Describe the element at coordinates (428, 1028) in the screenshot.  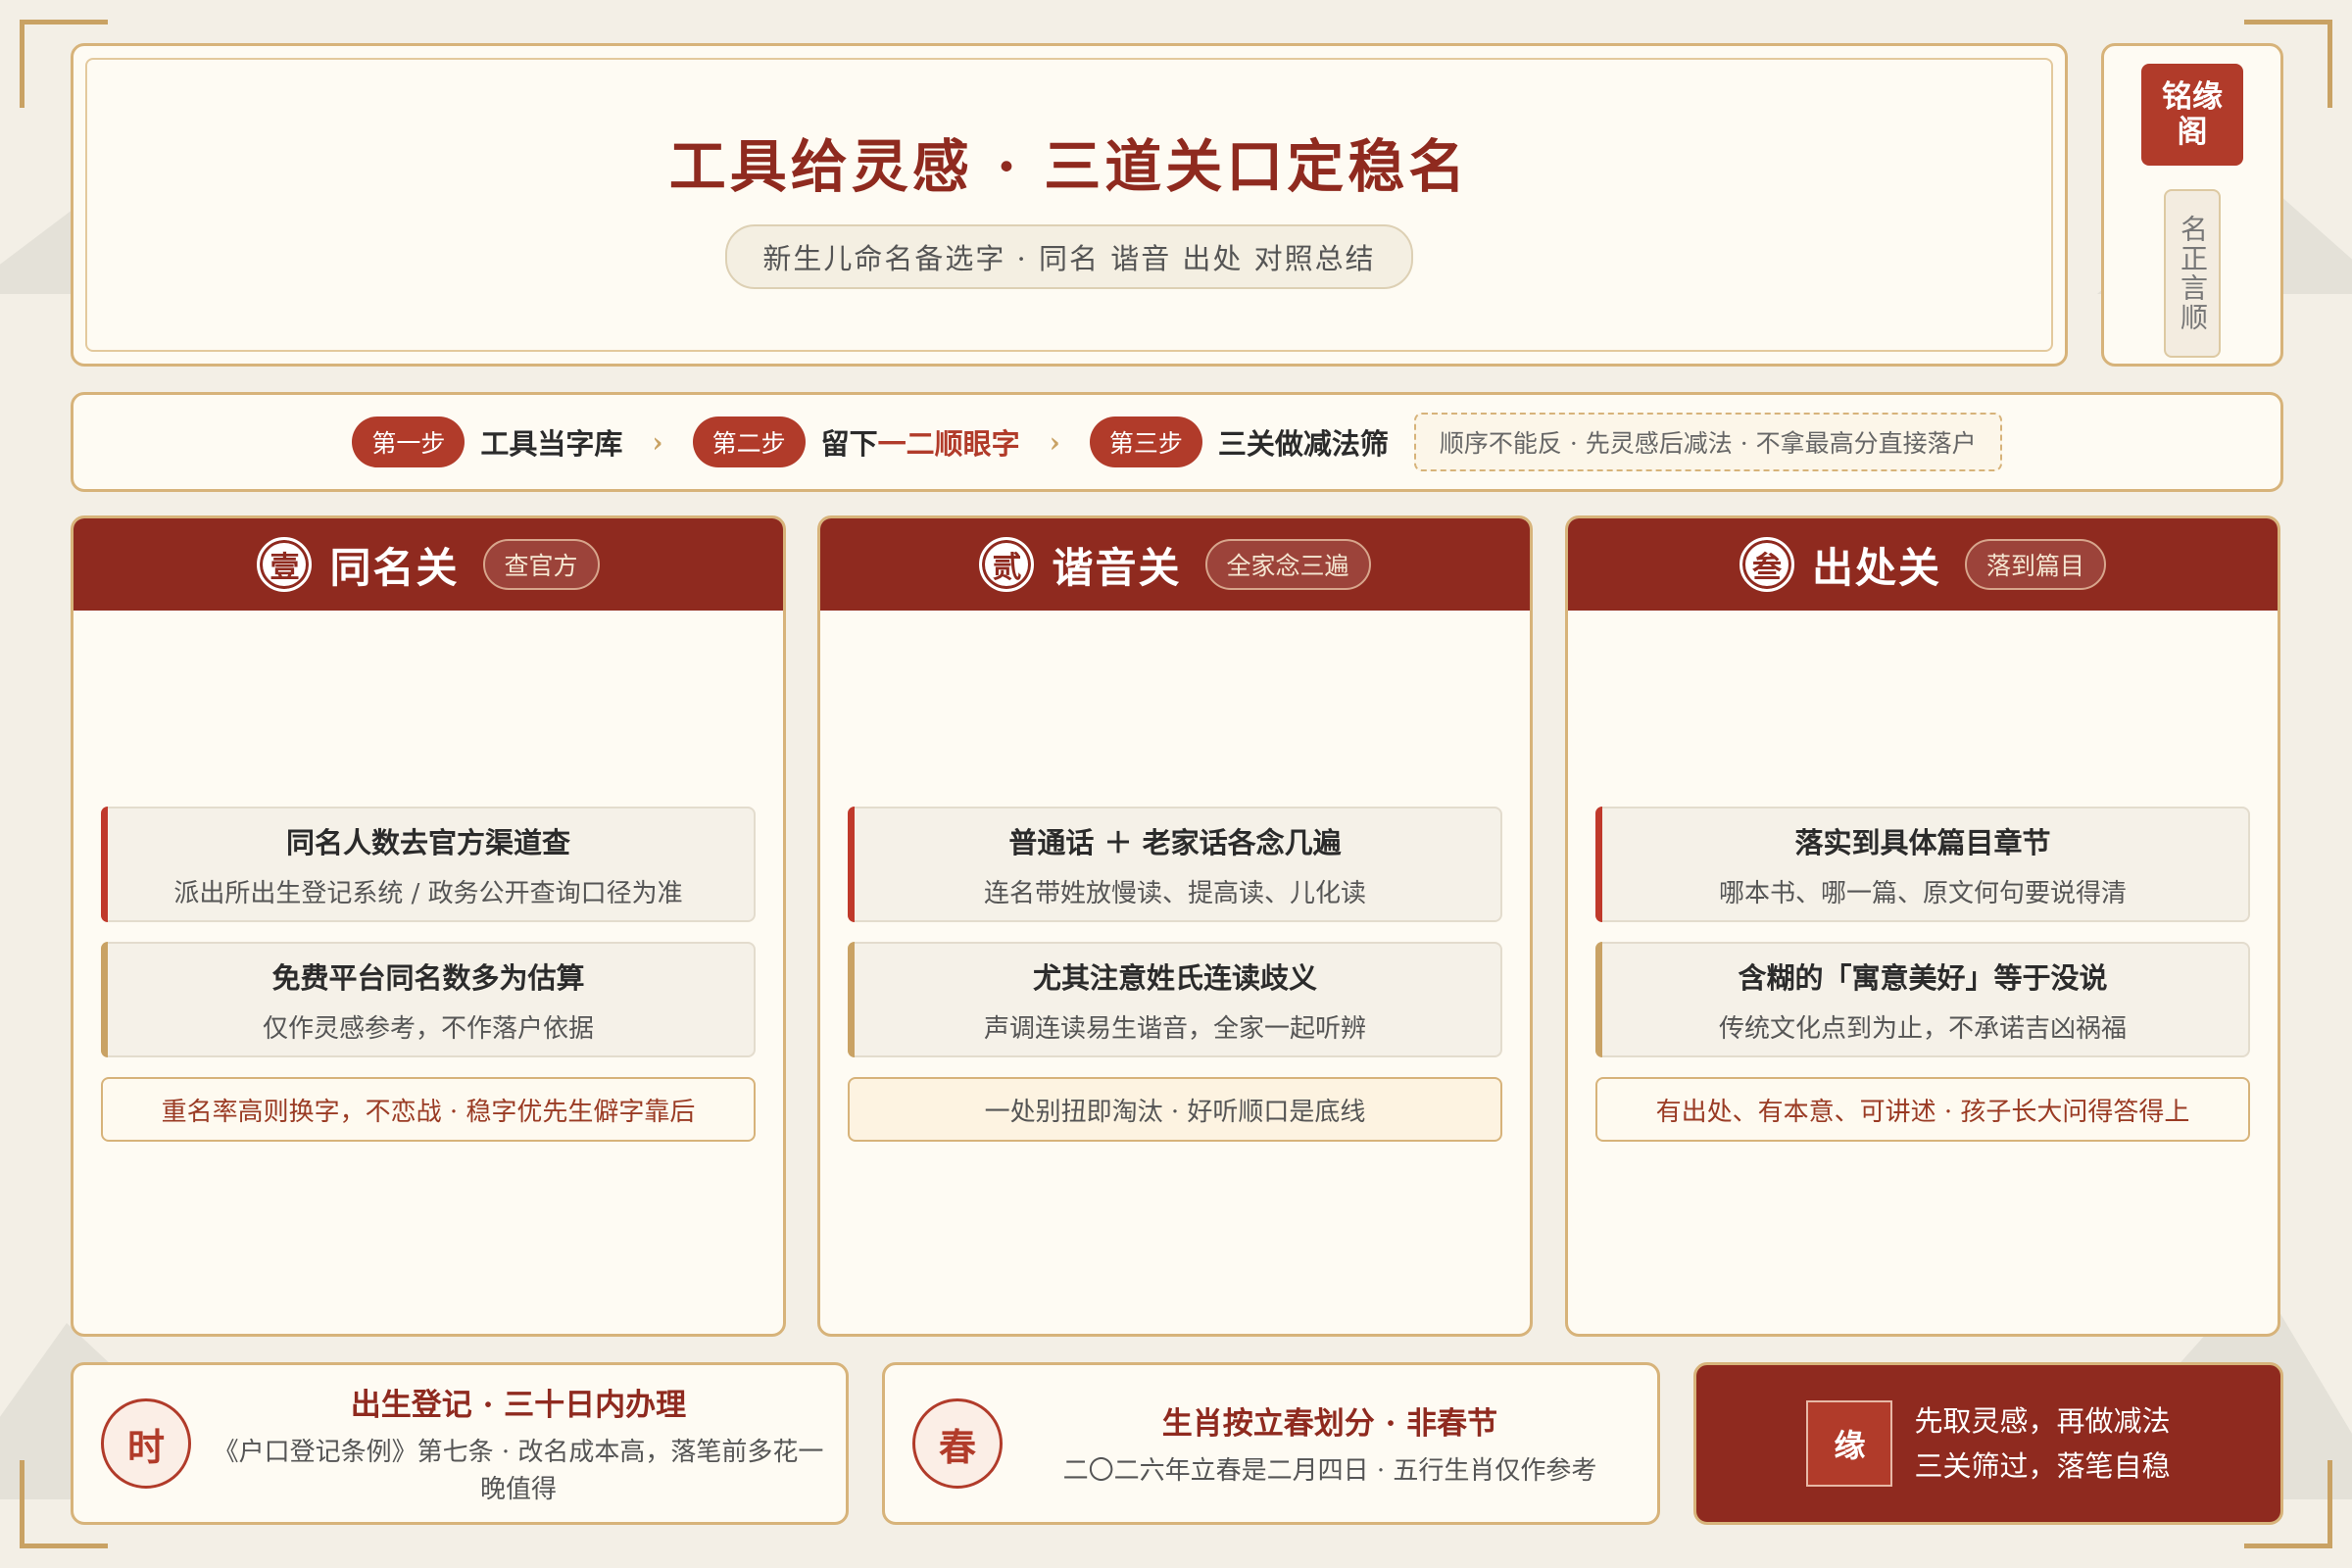
I see `gate-item-desc: 仅作灵感参考，不作落户依据` at that location.